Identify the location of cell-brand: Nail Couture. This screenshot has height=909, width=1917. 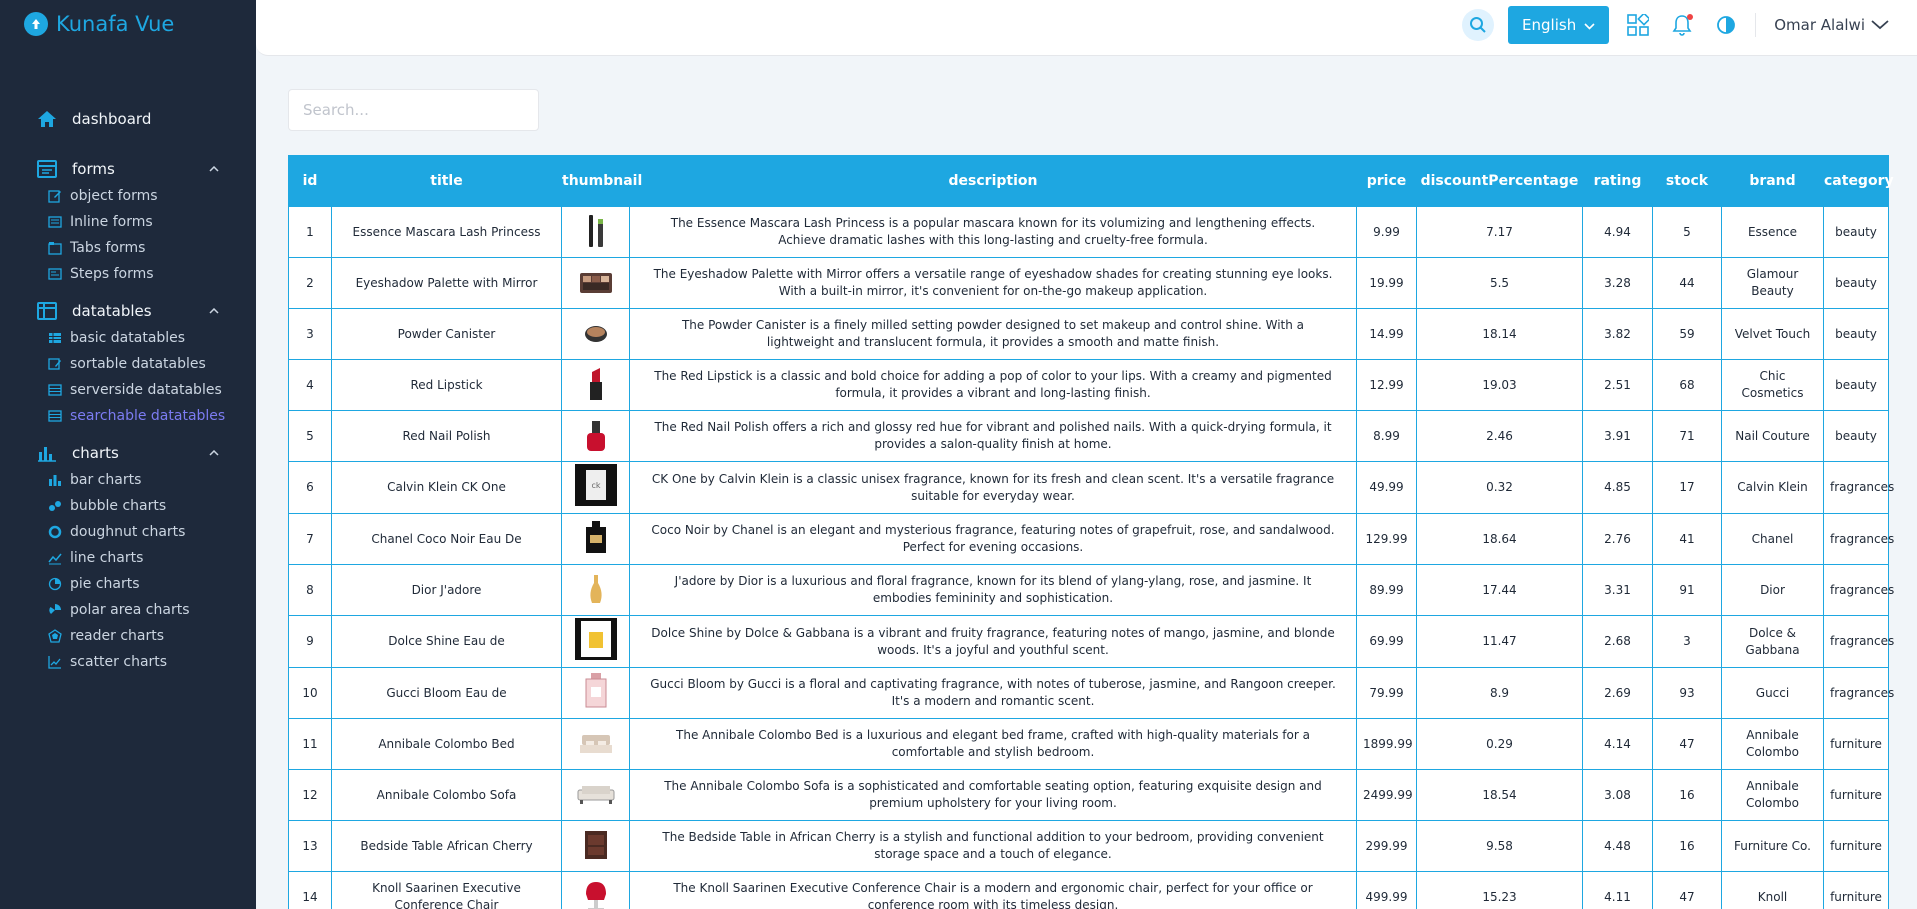
(1772, 436).